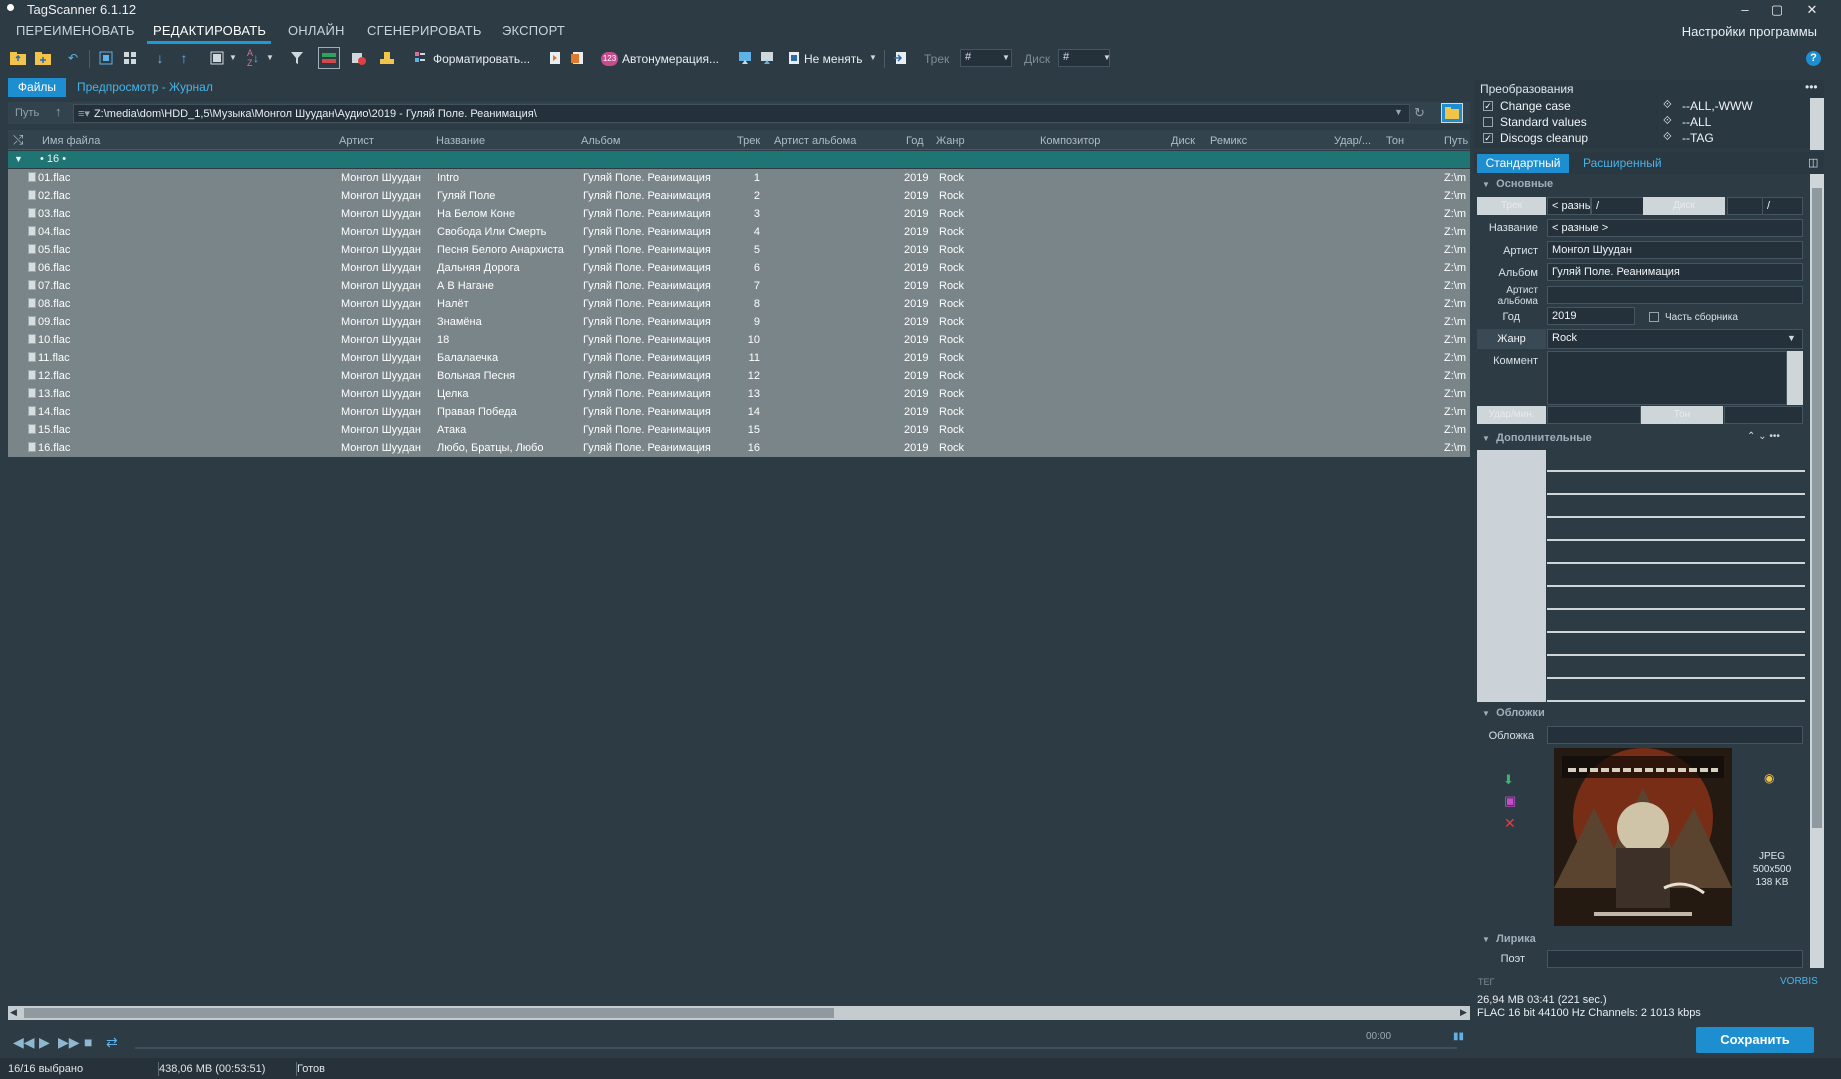 The height and width of the screenshot is (1079, 1841). What do you see at coordinates (1535, 106) in the screenshot?
I see `transform-name: Change case` at bounding box center [1535, 106].